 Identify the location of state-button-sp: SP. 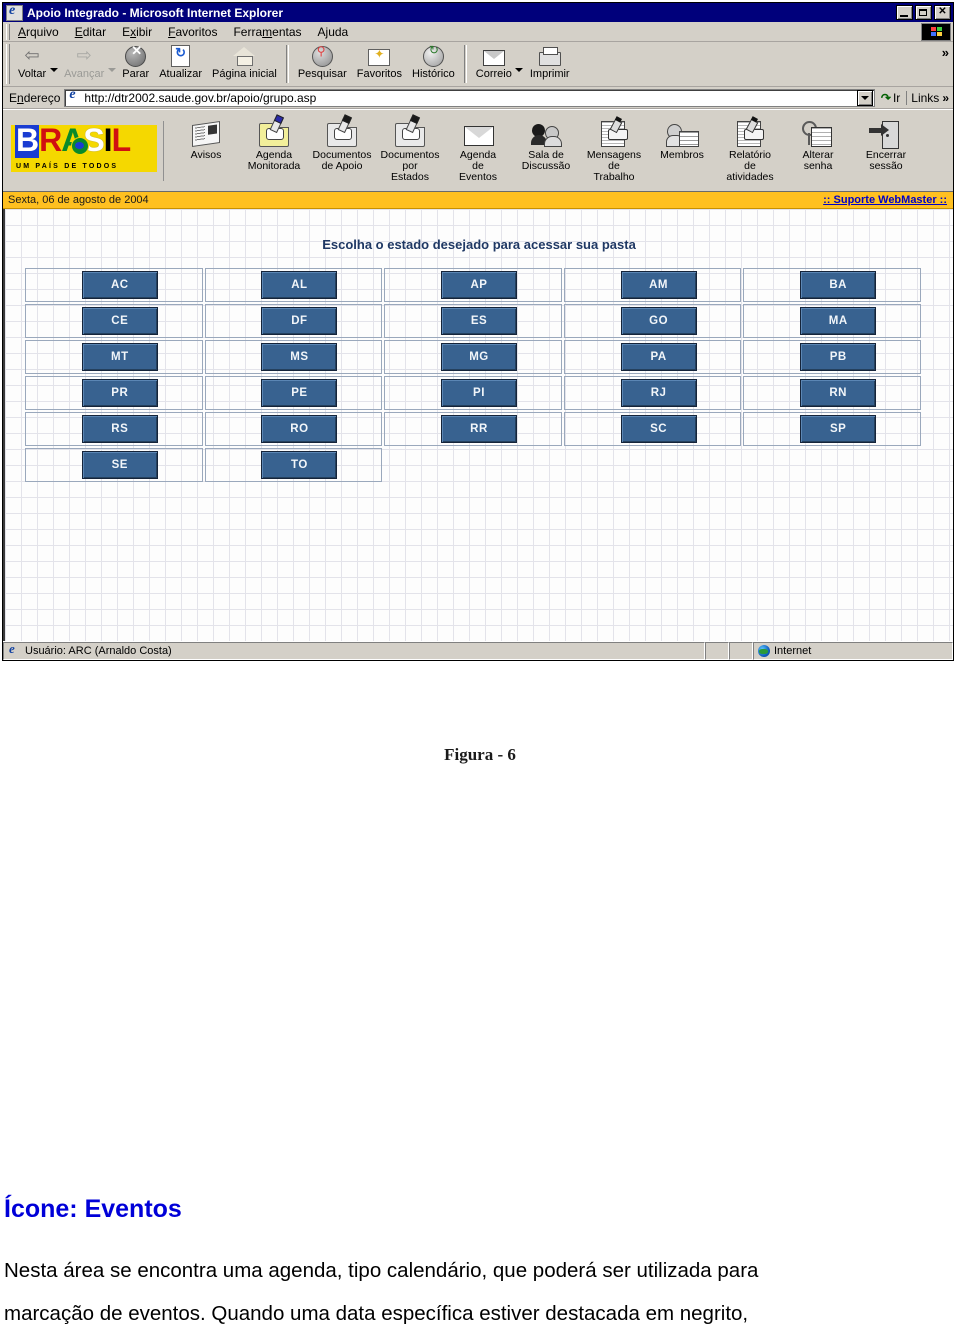
(838, 429).